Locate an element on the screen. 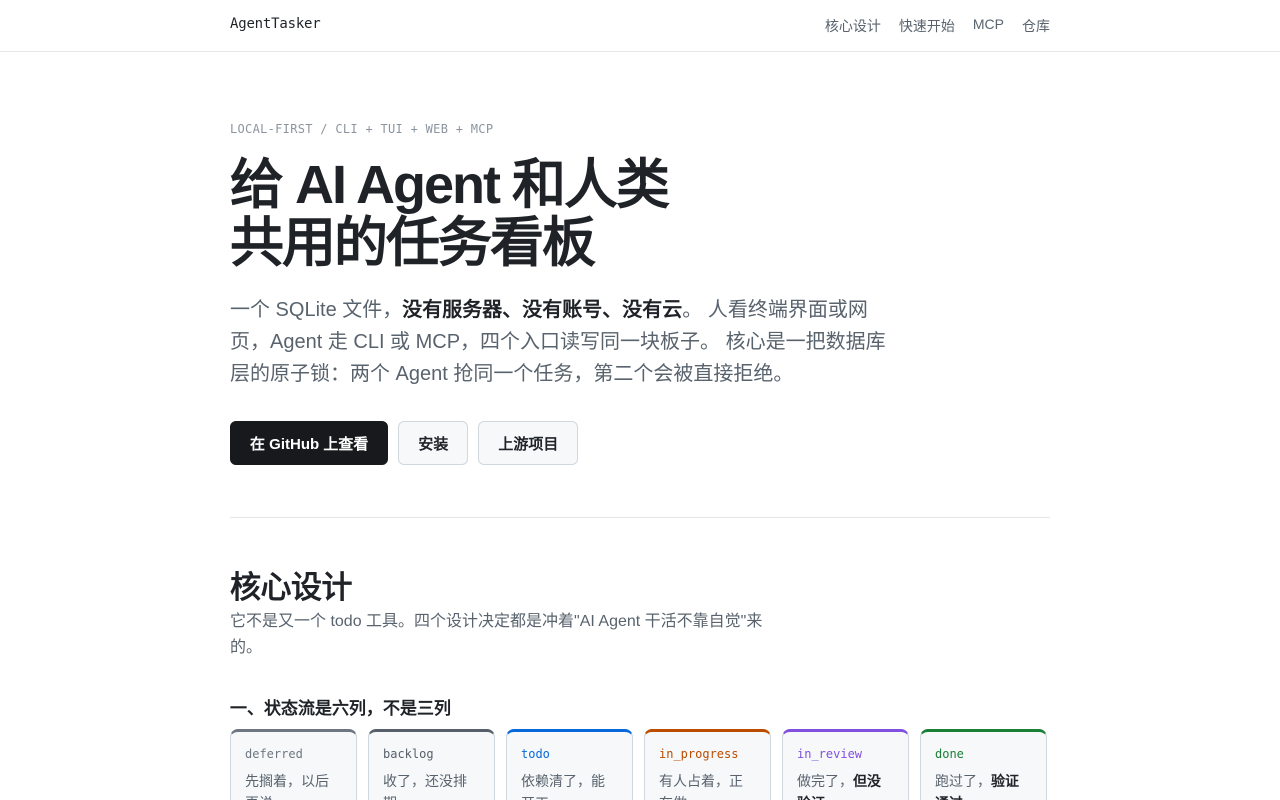 The image size is (1280, 800). state-text: 有人占着，正在做 is located at coordinates (701, 786).